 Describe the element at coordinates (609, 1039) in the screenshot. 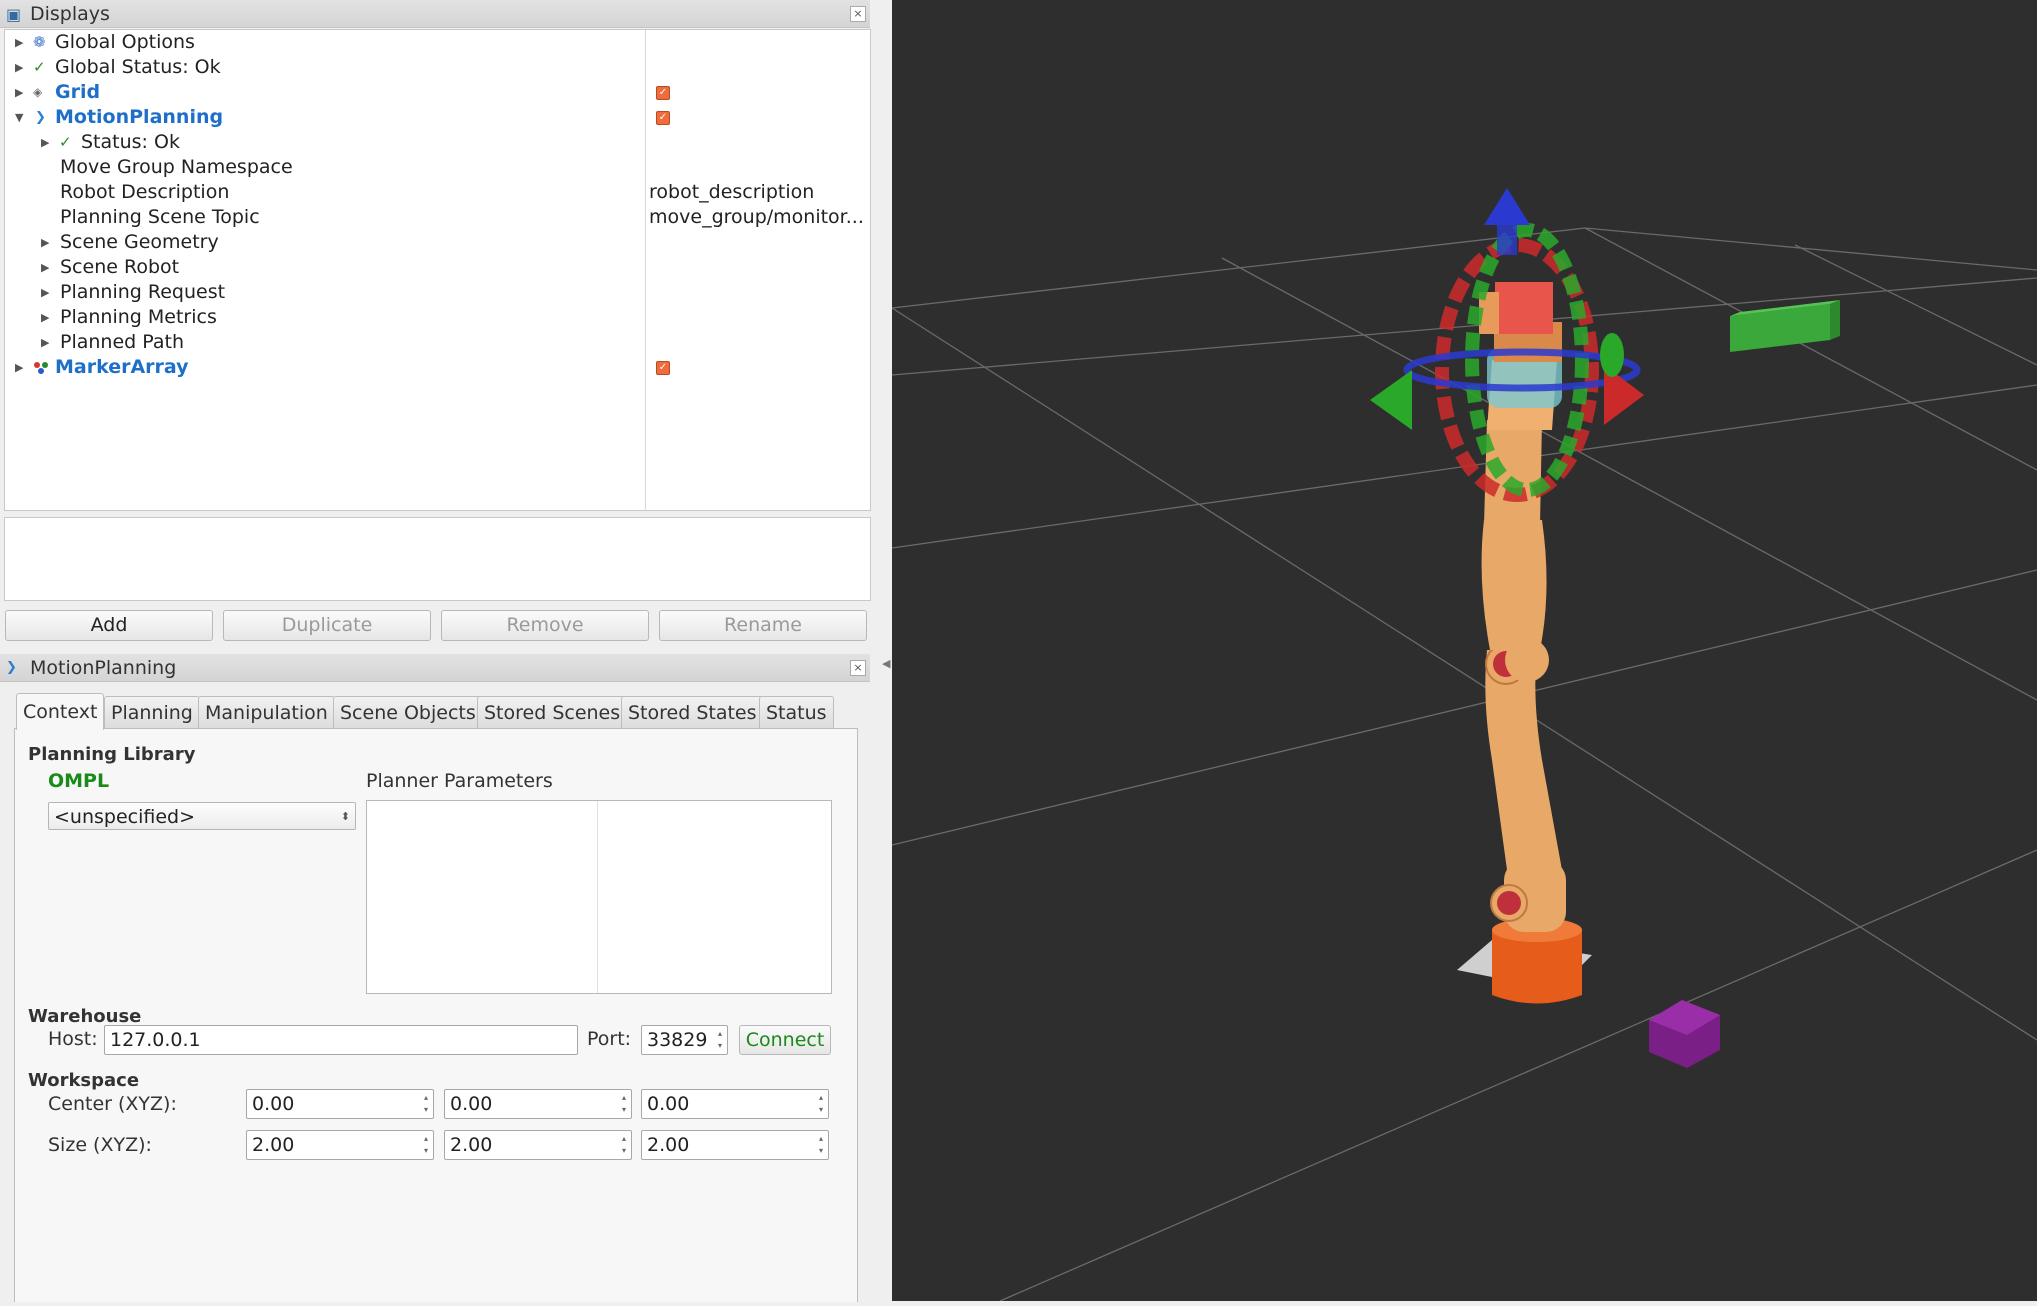

I see `port-label: Port:` at that location.